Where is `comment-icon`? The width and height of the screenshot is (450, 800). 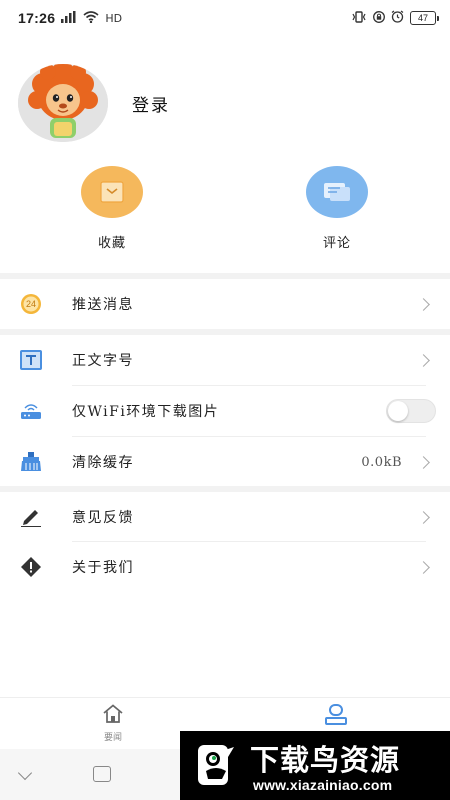
comment-icon is located at coordinates (337, 192).